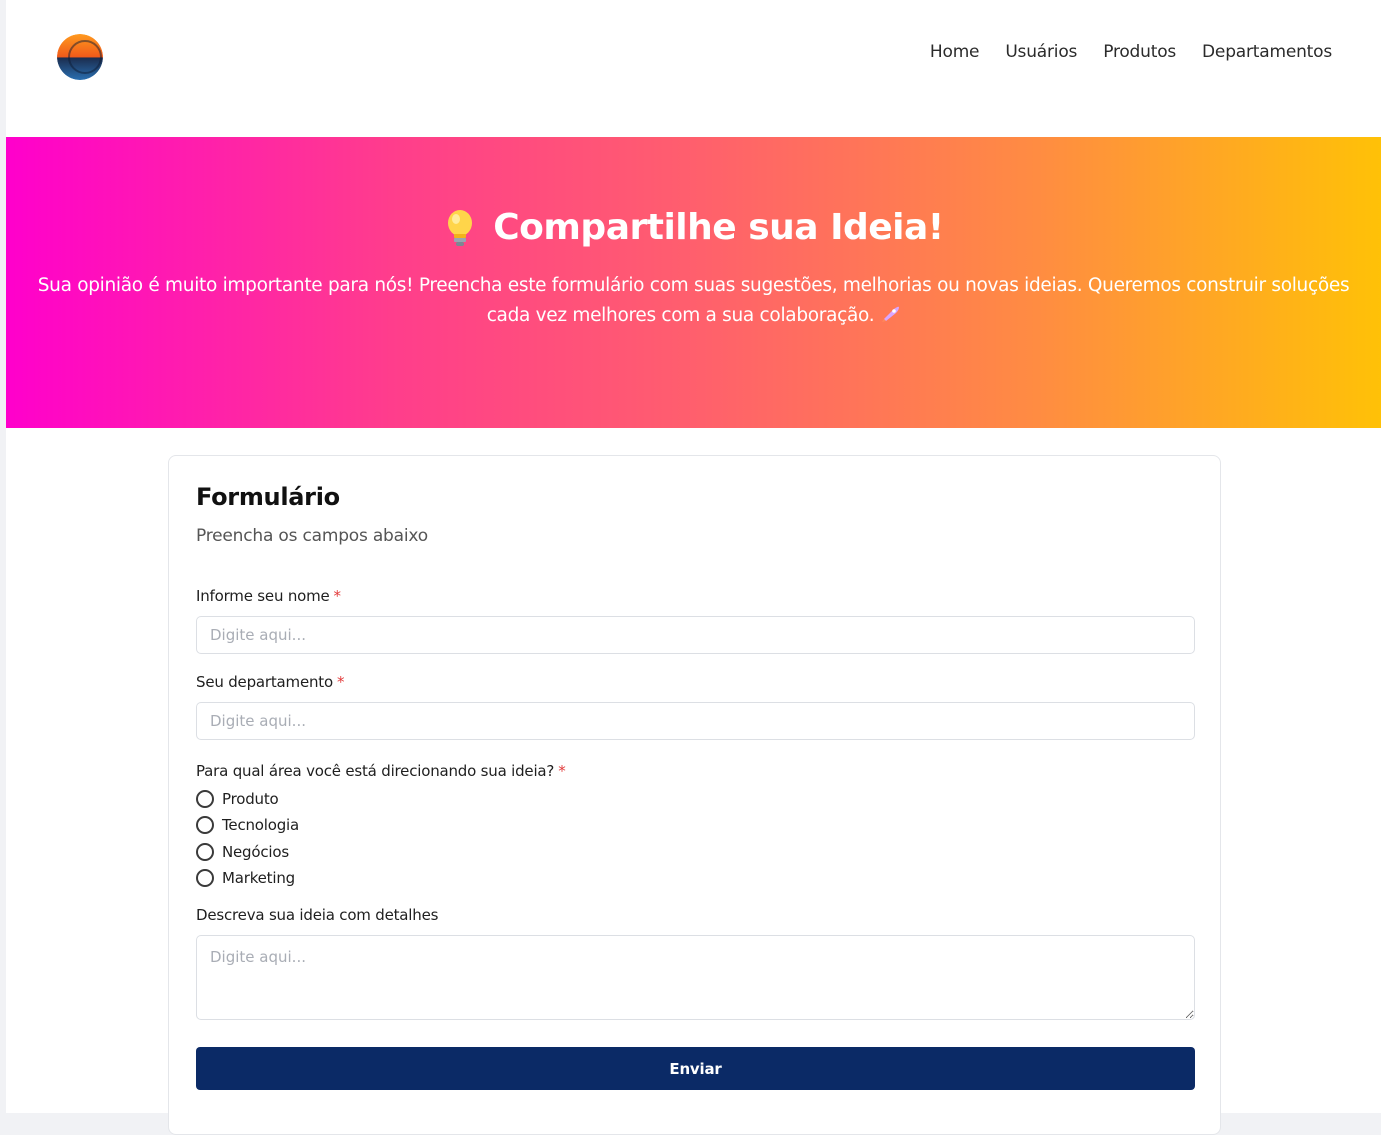 The width and height of the screenshot is (1381, 1135). Describe the element at coordinates (1267, 52) in the screenshot. I see `nav-link-departamentos: Departamentos` at that location.